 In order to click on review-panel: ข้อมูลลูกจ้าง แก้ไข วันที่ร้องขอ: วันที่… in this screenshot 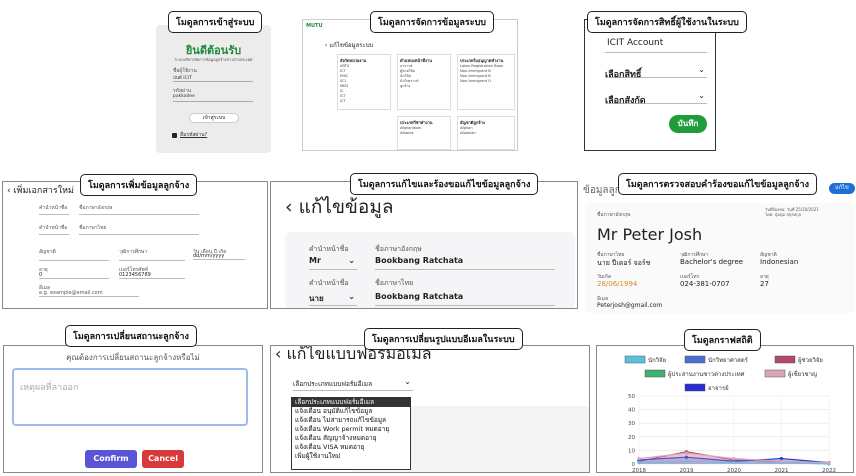, I will do `click(718, 247)`.